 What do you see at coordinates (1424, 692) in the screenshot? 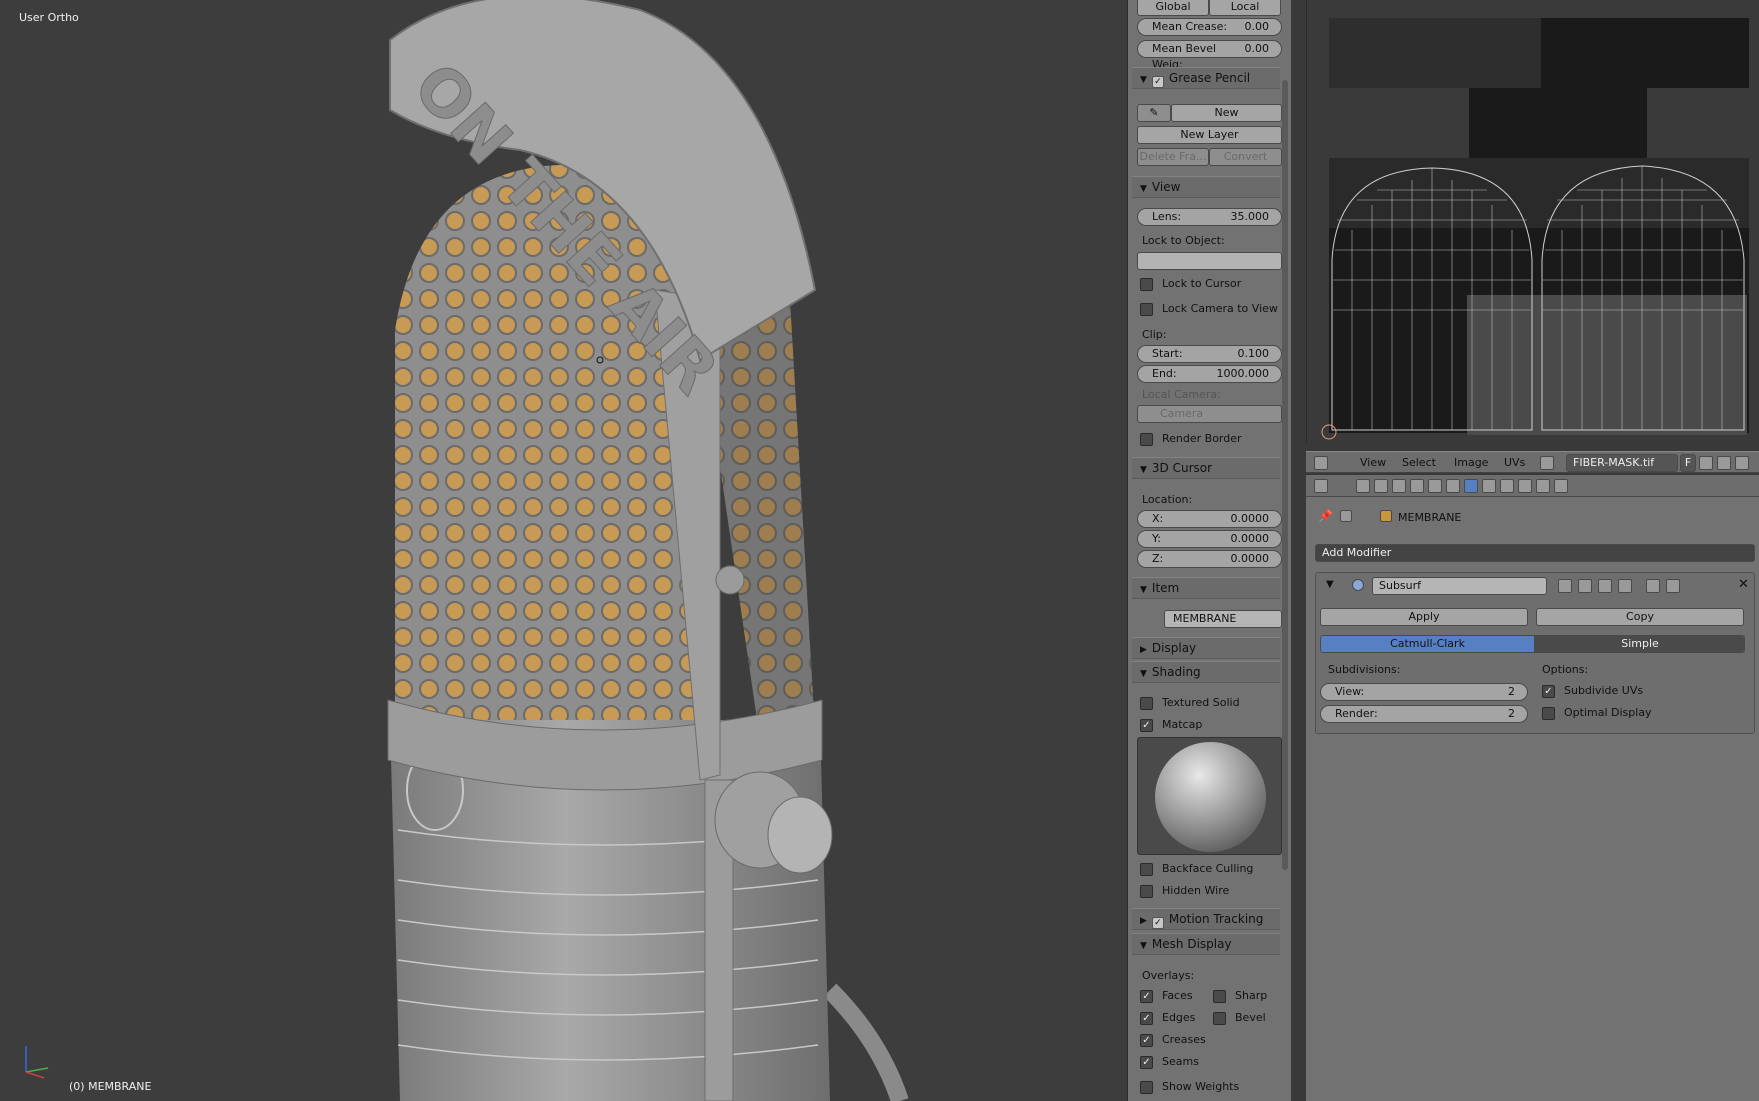
I see `view-levels-field: View: 2` at bounding box center [1424, 692].